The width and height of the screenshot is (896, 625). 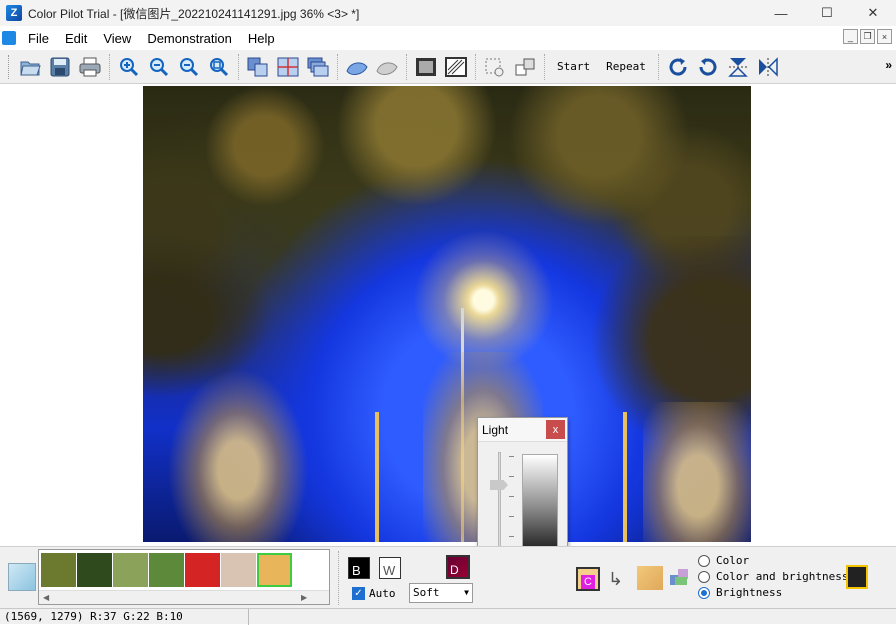 What do you see at coordinates (867, 36) in the screenshot?
I see `mdi-restore-button: ❐` at bounding box center [867, 36].